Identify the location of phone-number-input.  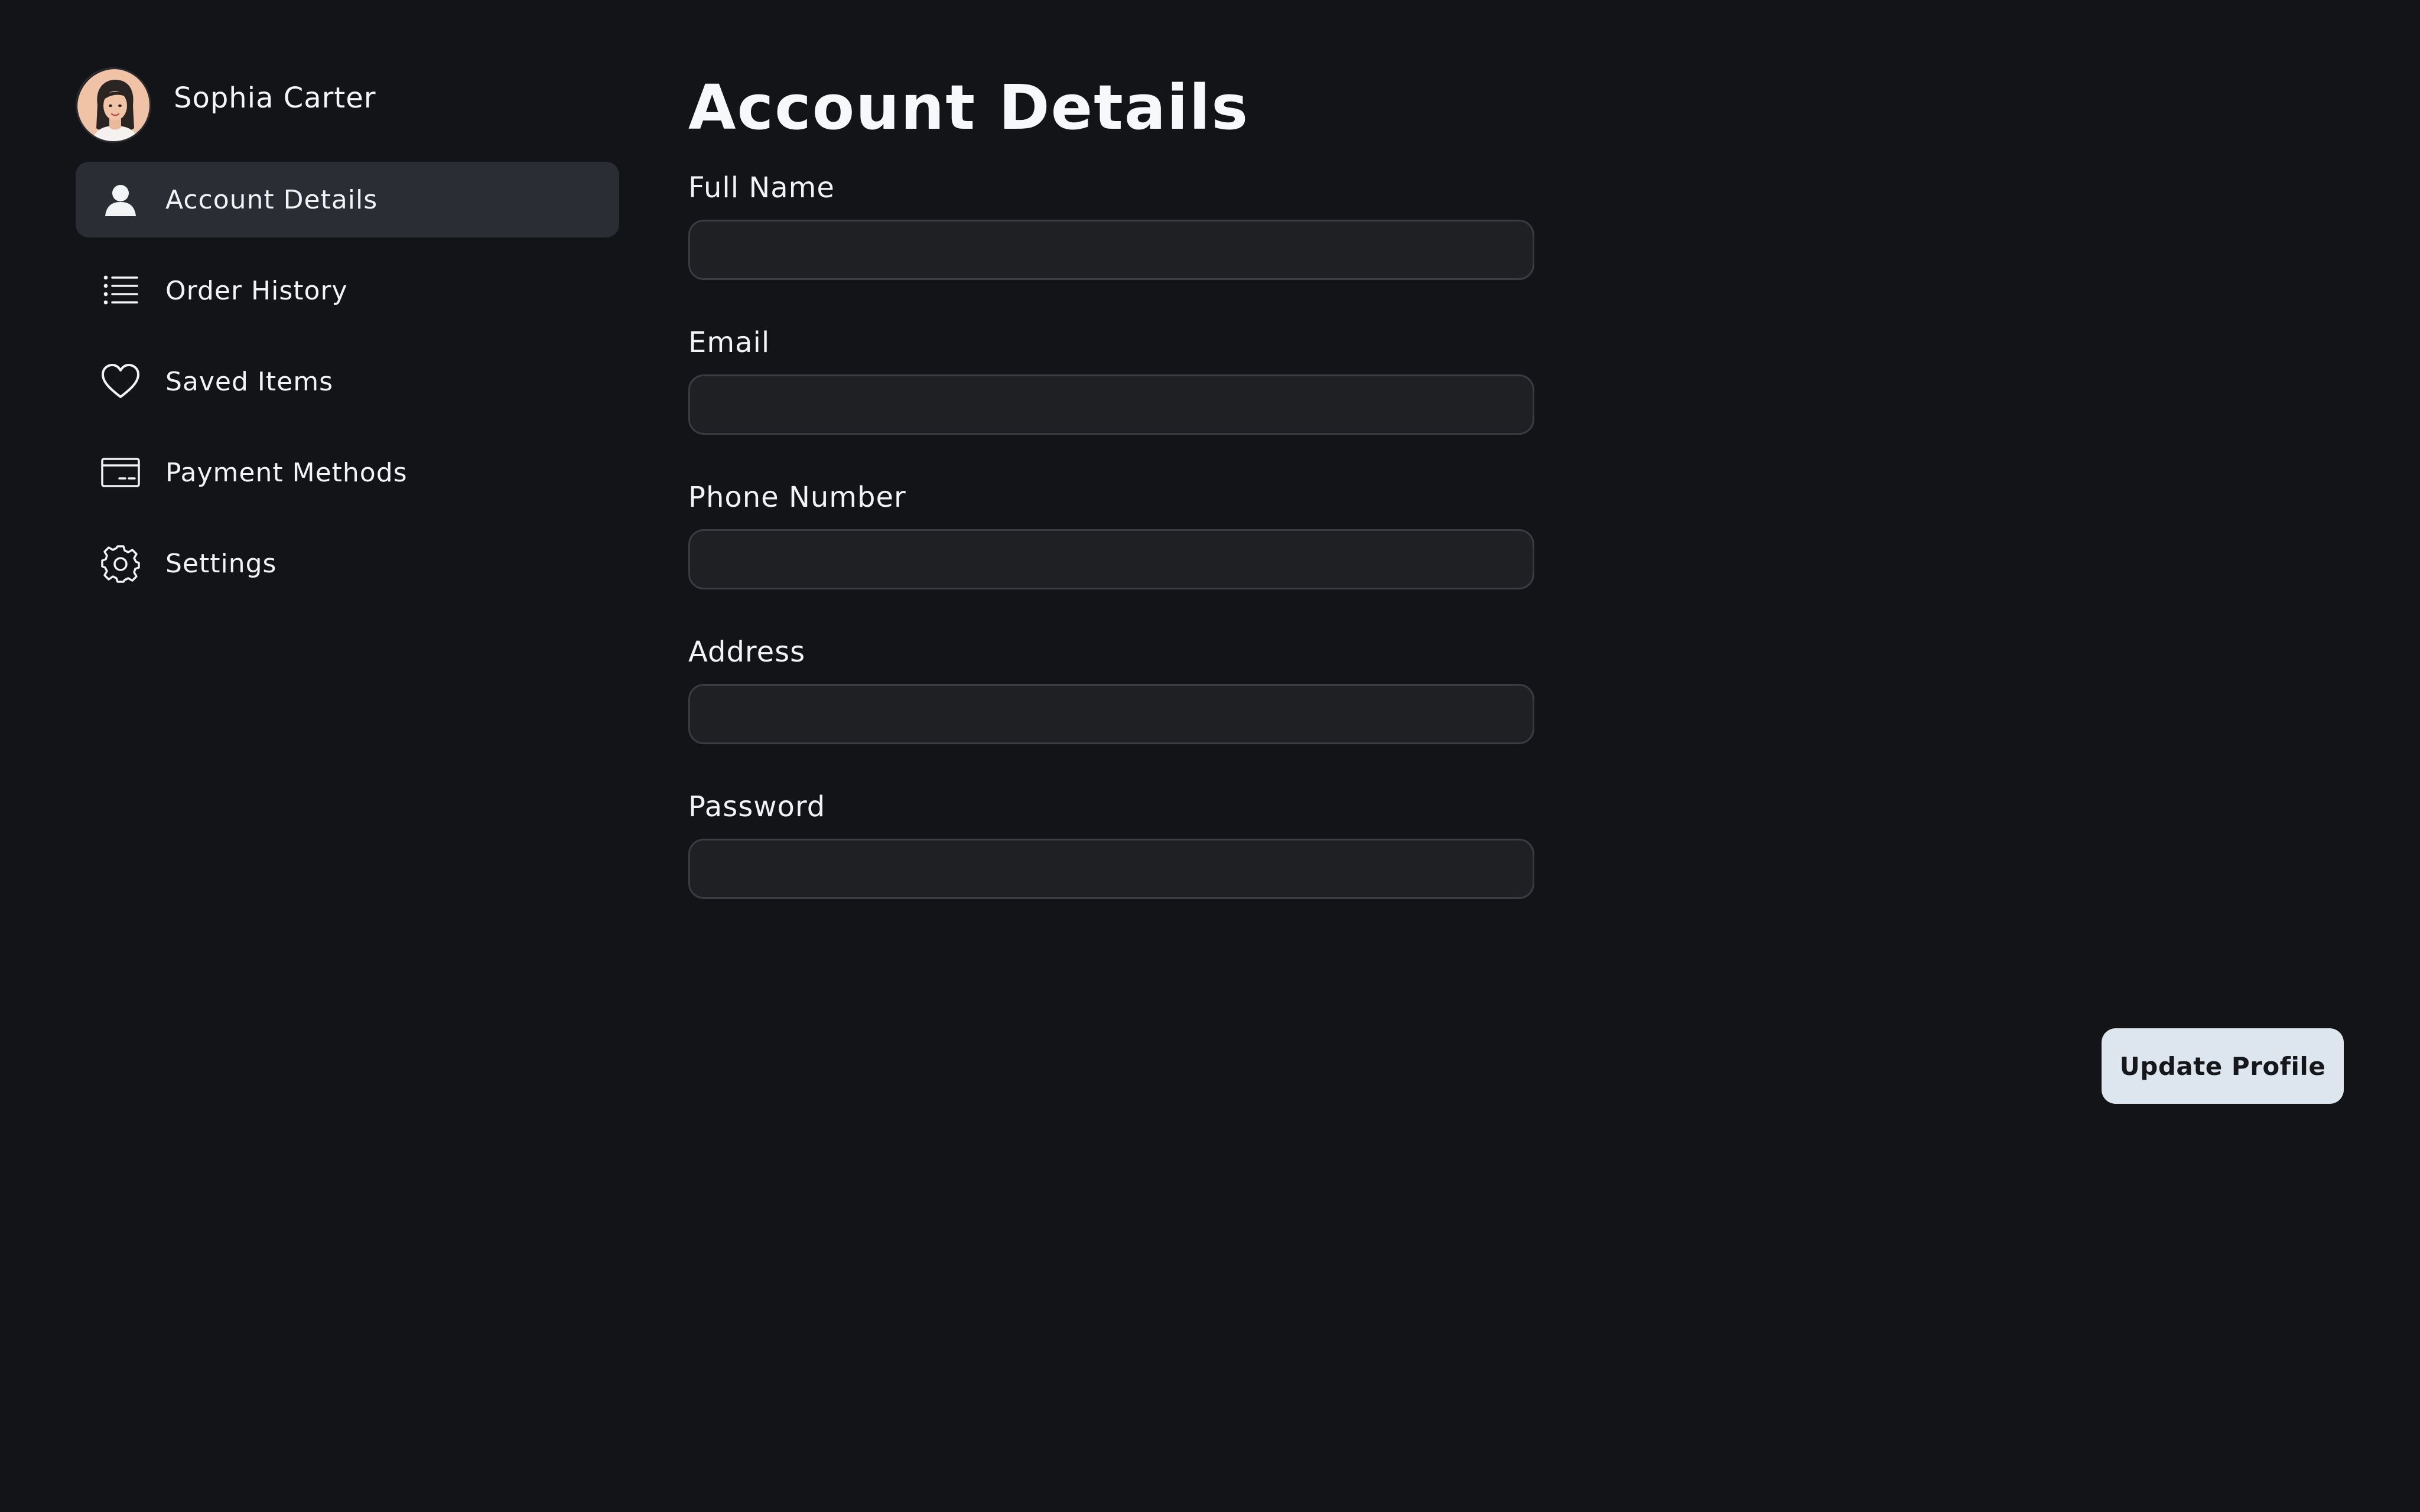
(1111, 559).